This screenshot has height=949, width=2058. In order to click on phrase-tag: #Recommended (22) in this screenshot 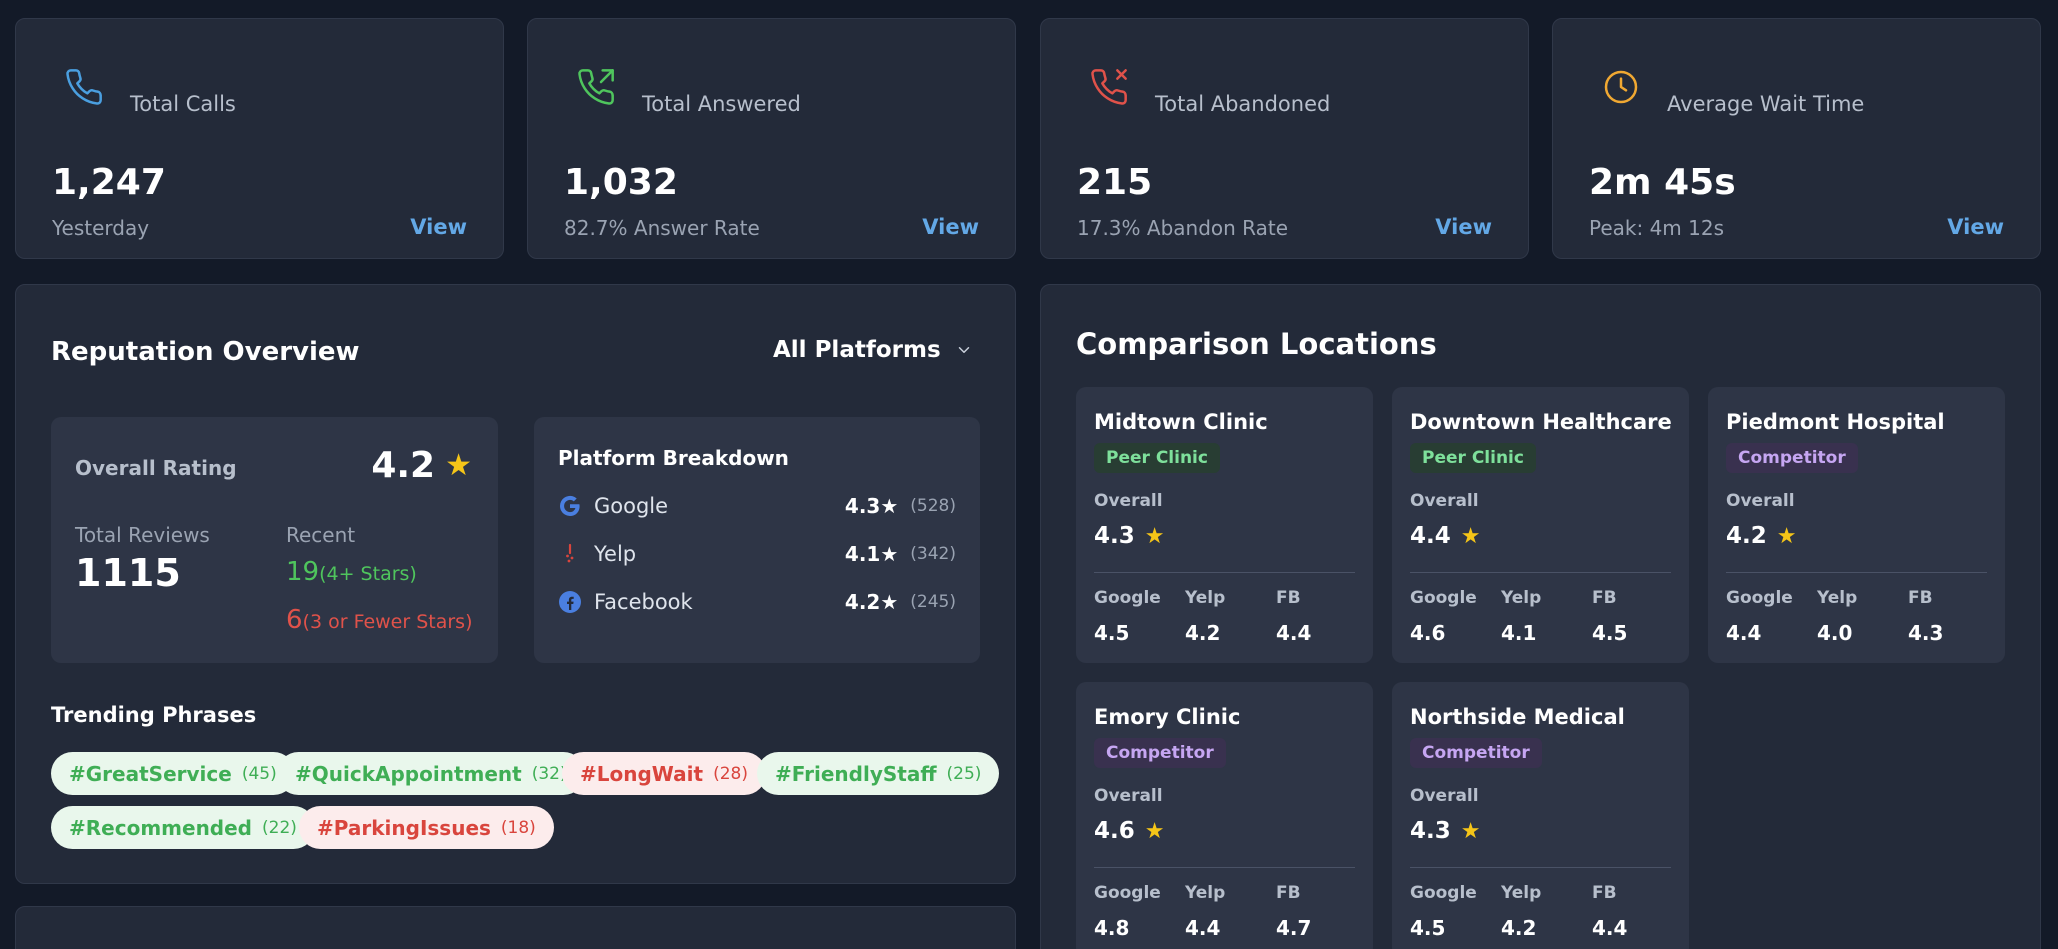, I will do `click(183, 827)`.